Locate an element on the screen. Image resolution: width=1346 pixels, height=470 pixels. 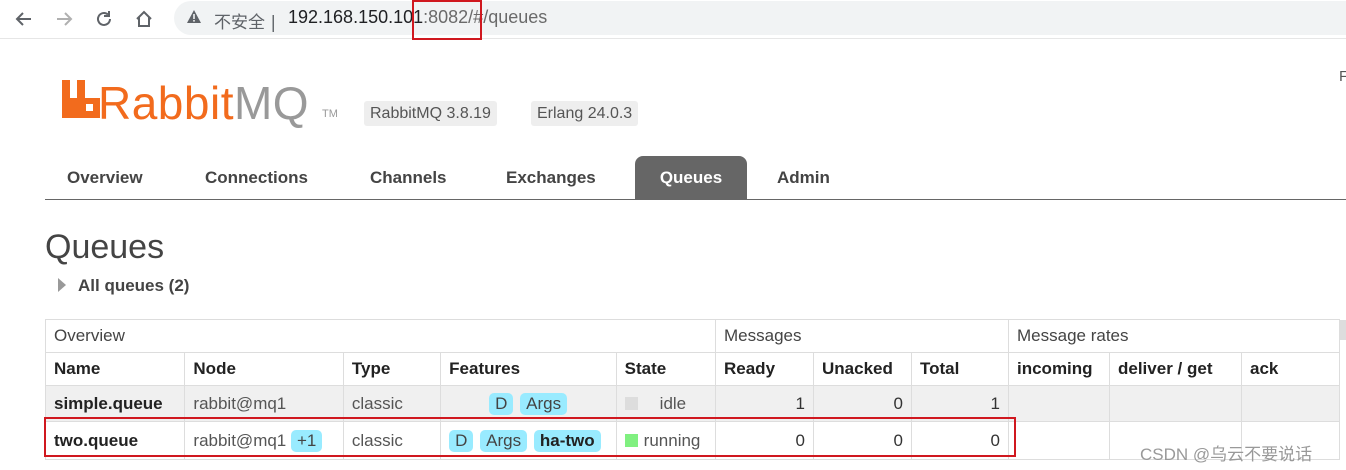
logo-mq-text: MQ is located at coordinates (271, 103).